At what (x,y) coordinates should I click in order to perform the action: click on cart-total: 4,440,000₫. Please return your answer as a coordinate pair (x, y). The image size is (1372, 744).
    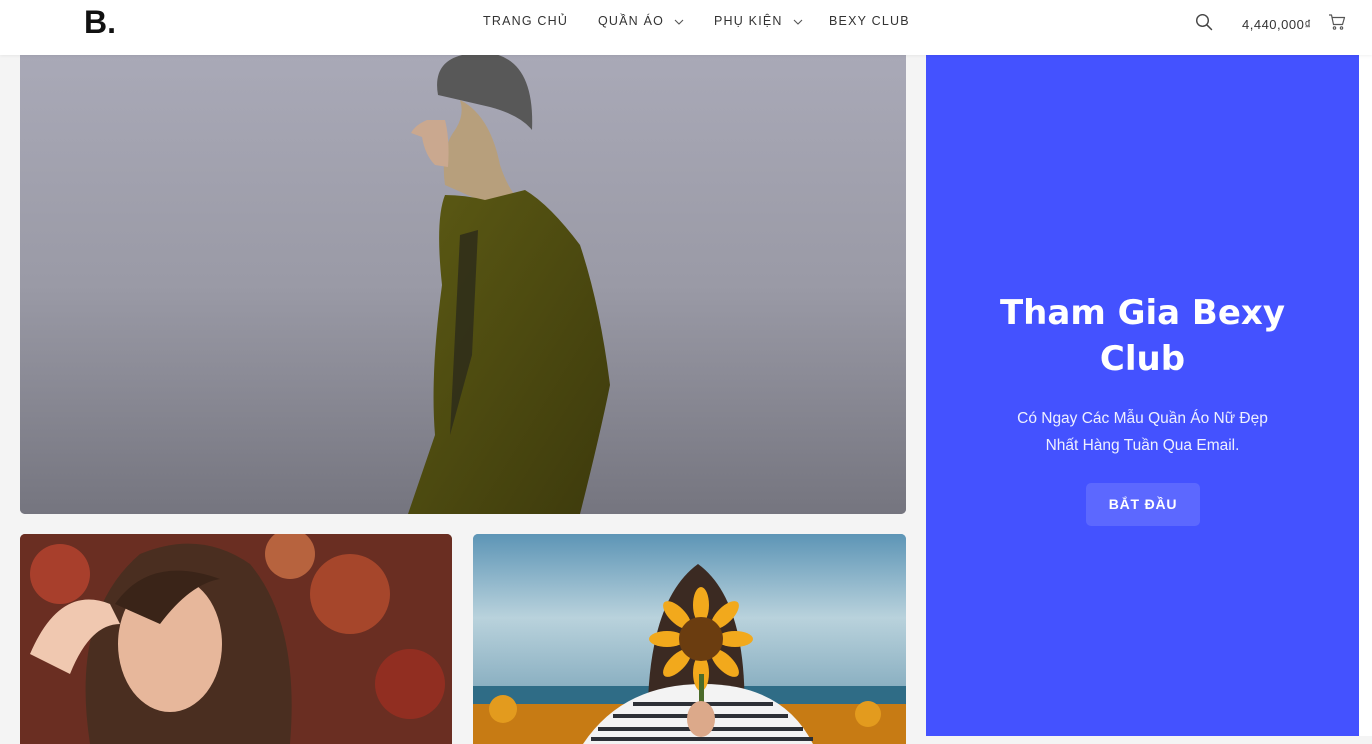
    Looking at the image, I should click on (1277, 24).